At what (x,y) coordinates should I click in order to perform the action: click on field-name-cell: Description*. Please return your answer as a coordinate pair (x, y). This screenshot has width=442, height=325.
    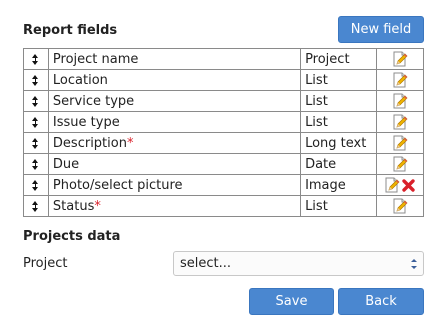
    Looking at the image, I should click on (174, 143).